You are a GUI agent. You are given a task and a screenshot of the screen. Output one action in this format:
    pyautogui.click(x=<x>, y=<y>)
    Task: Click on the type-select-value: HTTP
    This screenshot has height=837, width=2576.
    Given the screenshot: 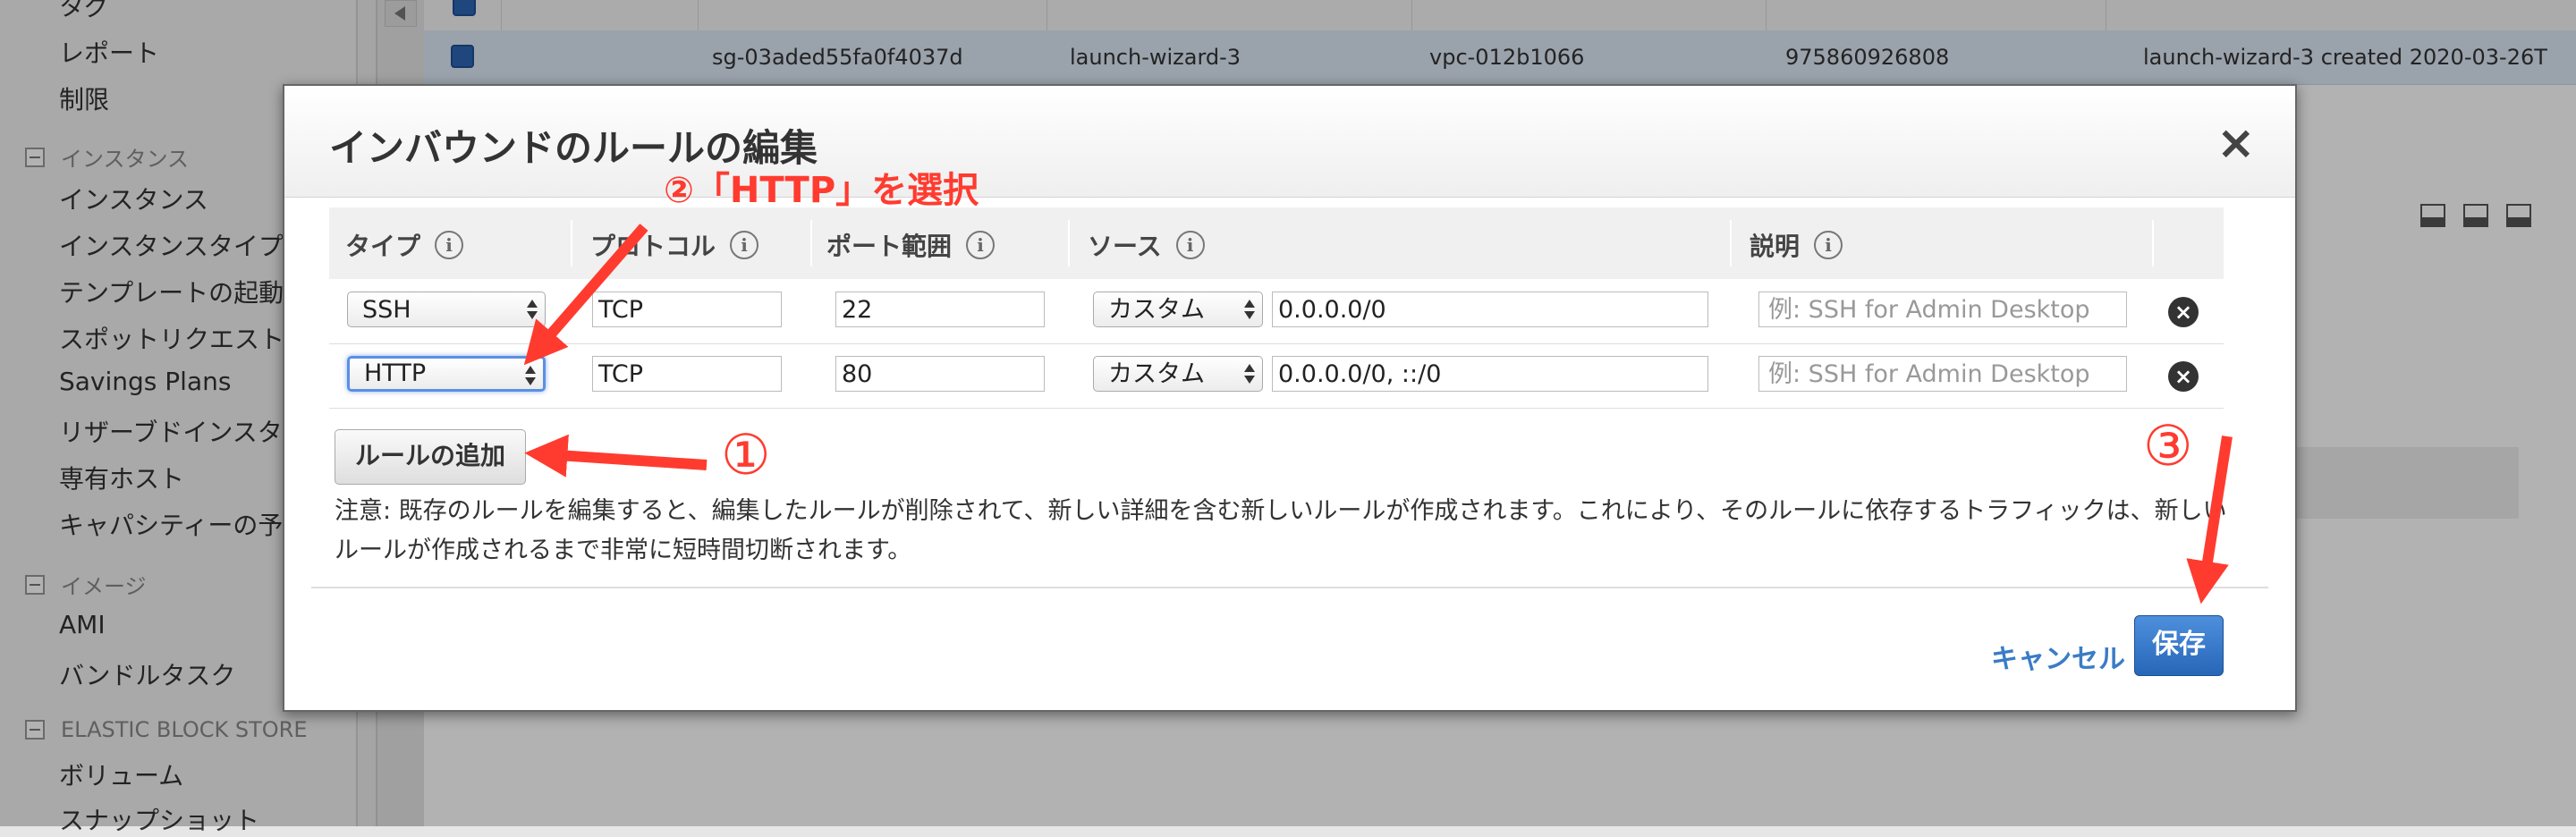 What is the action you would take?
    pyautogui.click(x=395, y=373)
    